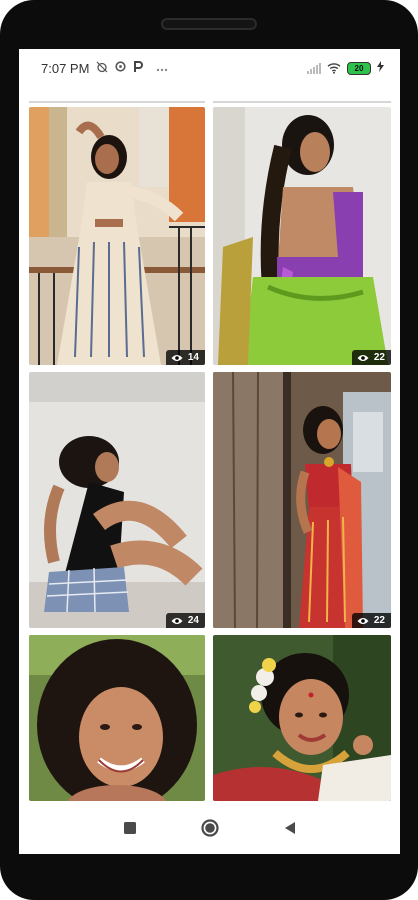 The height and width of the screenshot is (900, 418). I want to click on recent-apps-button, so click(130, 828).